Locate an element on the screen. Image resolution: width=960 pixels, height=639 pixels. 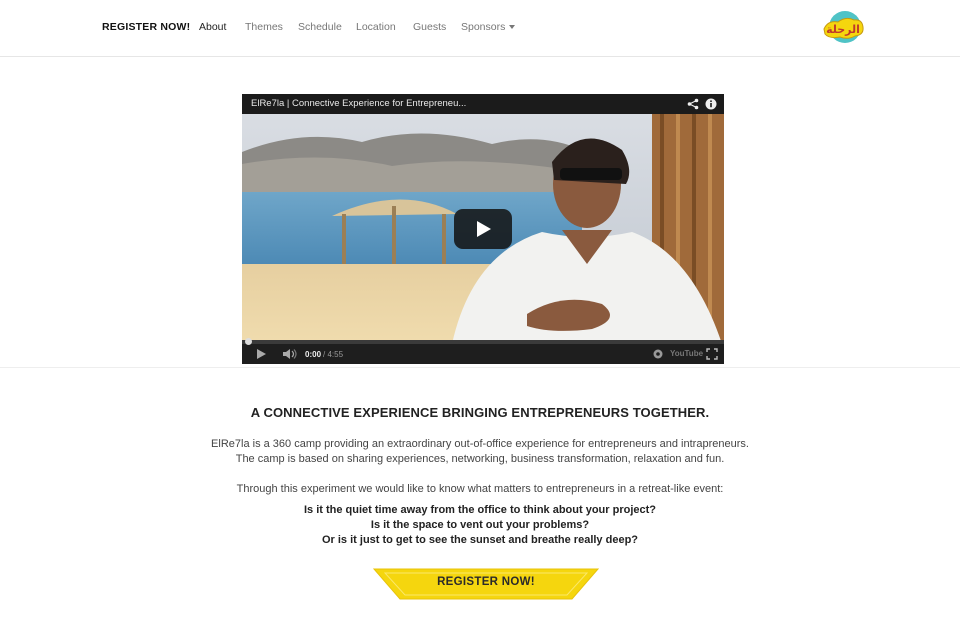
nav-item-themes: Themes is located at coordinates (264, 27).